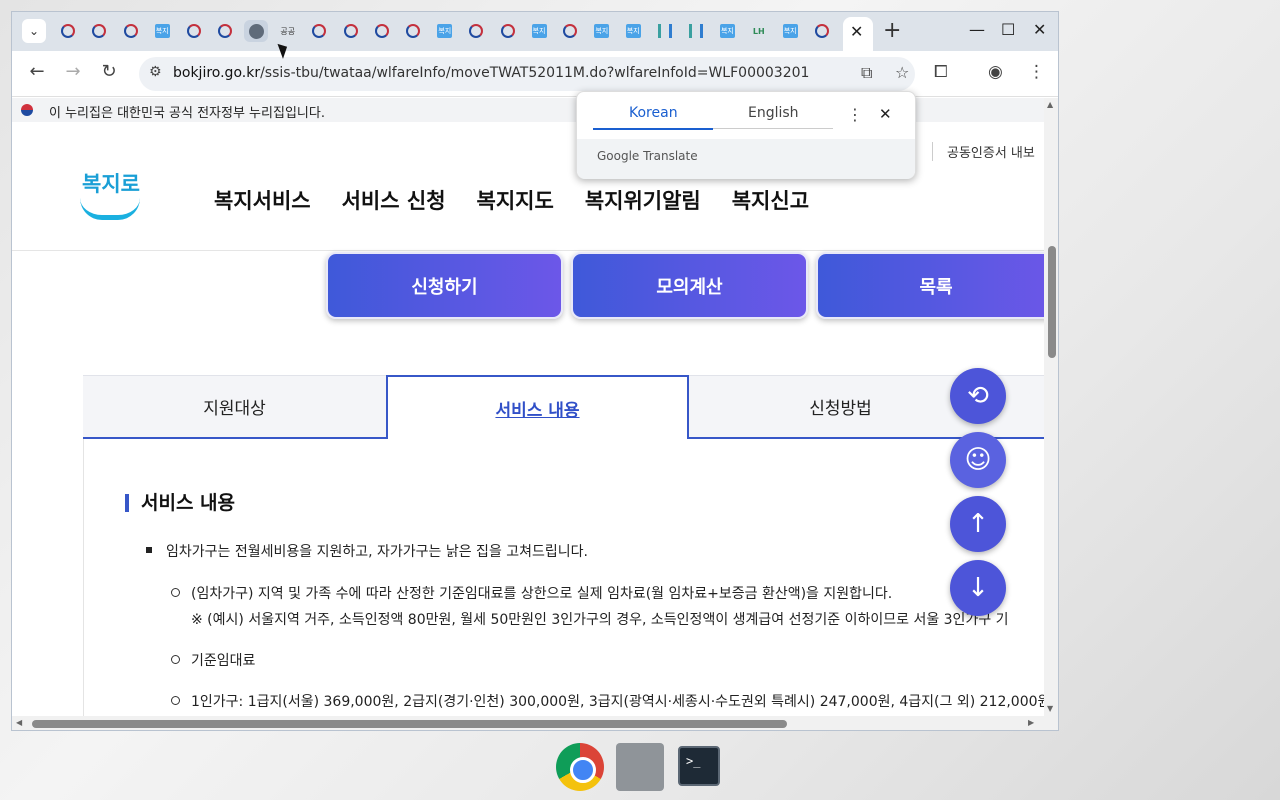 The width and height of the screenshot is (1280, 800). Describe the element at coordinates (930, 285) in the screenshot. I see `list-button: 목록` at that location.